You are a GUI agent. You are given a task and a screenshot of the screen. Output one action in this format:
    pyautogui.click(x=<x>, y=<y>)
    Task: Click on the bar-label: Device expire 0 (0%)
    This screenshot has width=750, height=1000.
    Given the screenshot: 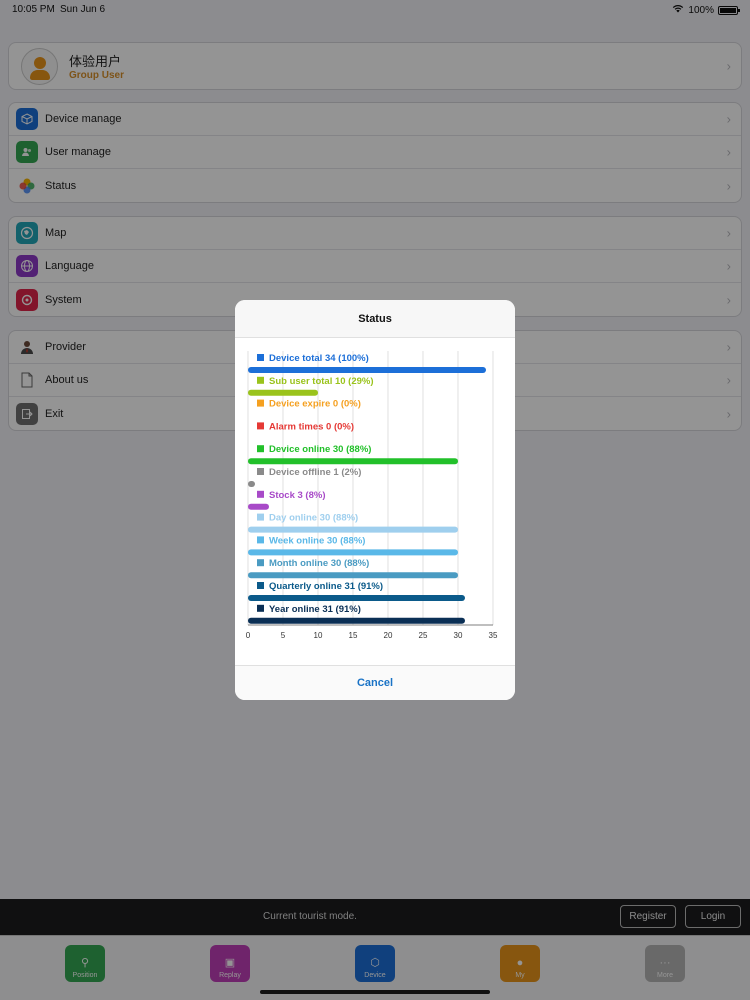 What is the action you would take?
    pyautogui.click(x=315, y=404)
    